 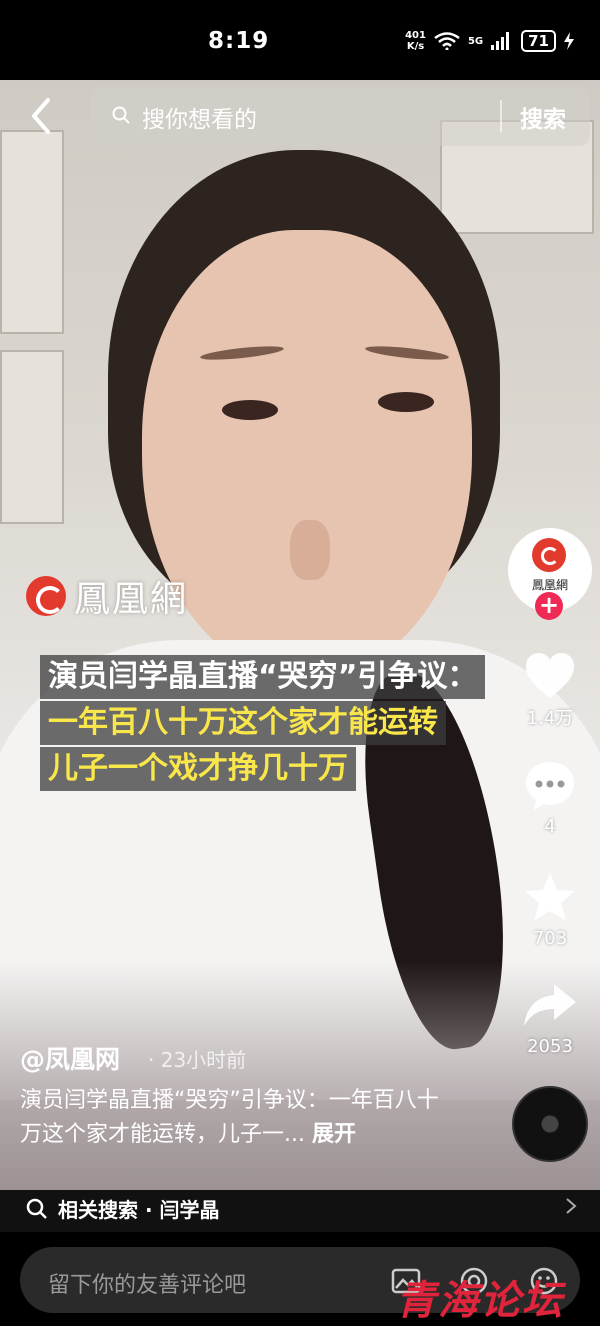 What do you see at coordinates (571, 1206) in the screenshot?
I see `chevron-right-icon` at bounding box center [571, 1206].